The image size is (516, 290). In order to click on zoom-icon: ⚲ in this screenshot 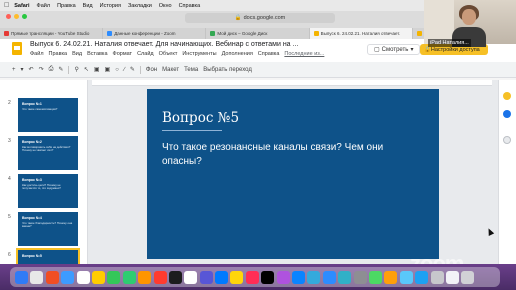, I will do `click(76, 69)`.